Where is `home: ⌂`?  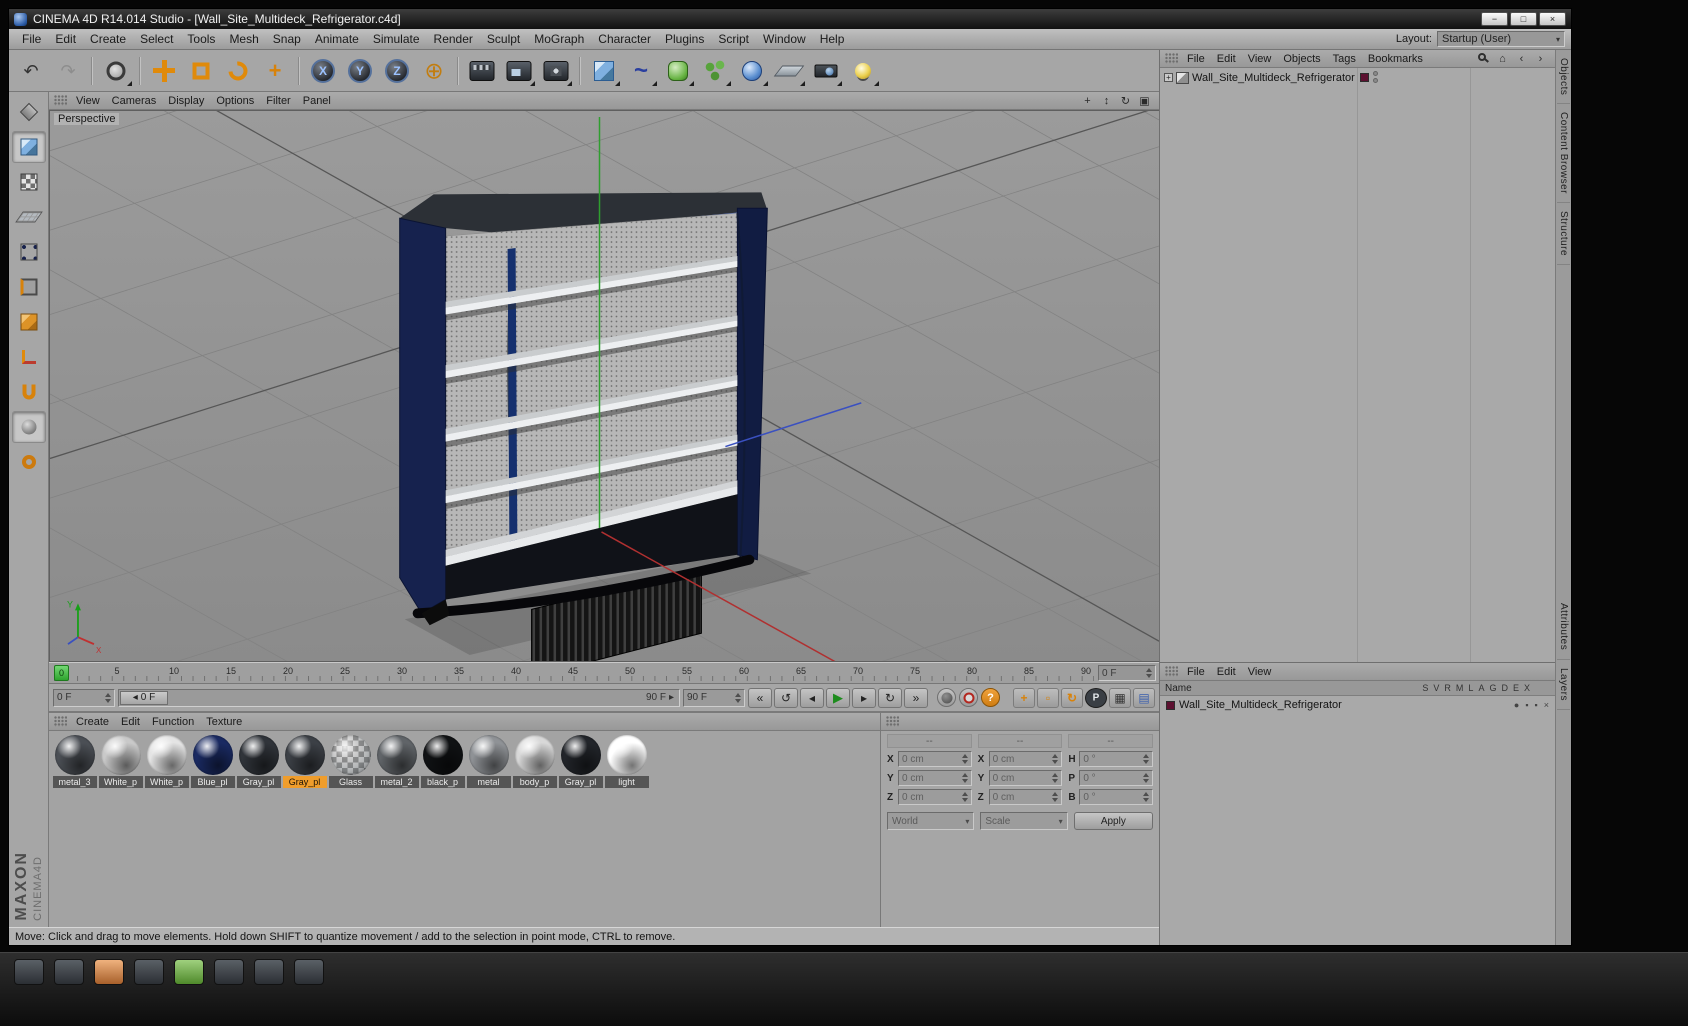 home: ⌂ is located at coordinates (1502, 58).